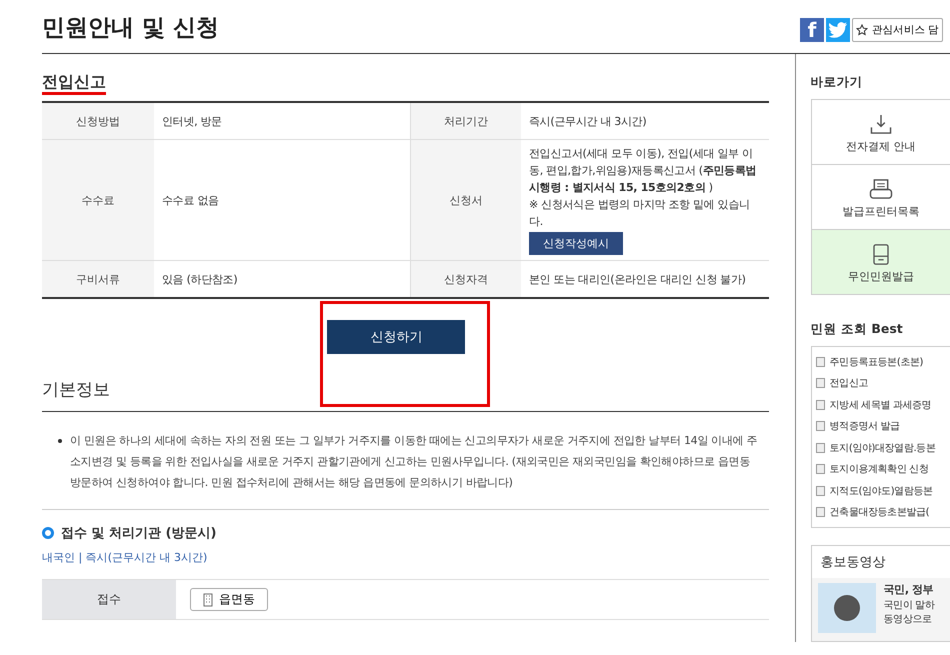  I want to click on video-thumbnail, so click(847, 608).